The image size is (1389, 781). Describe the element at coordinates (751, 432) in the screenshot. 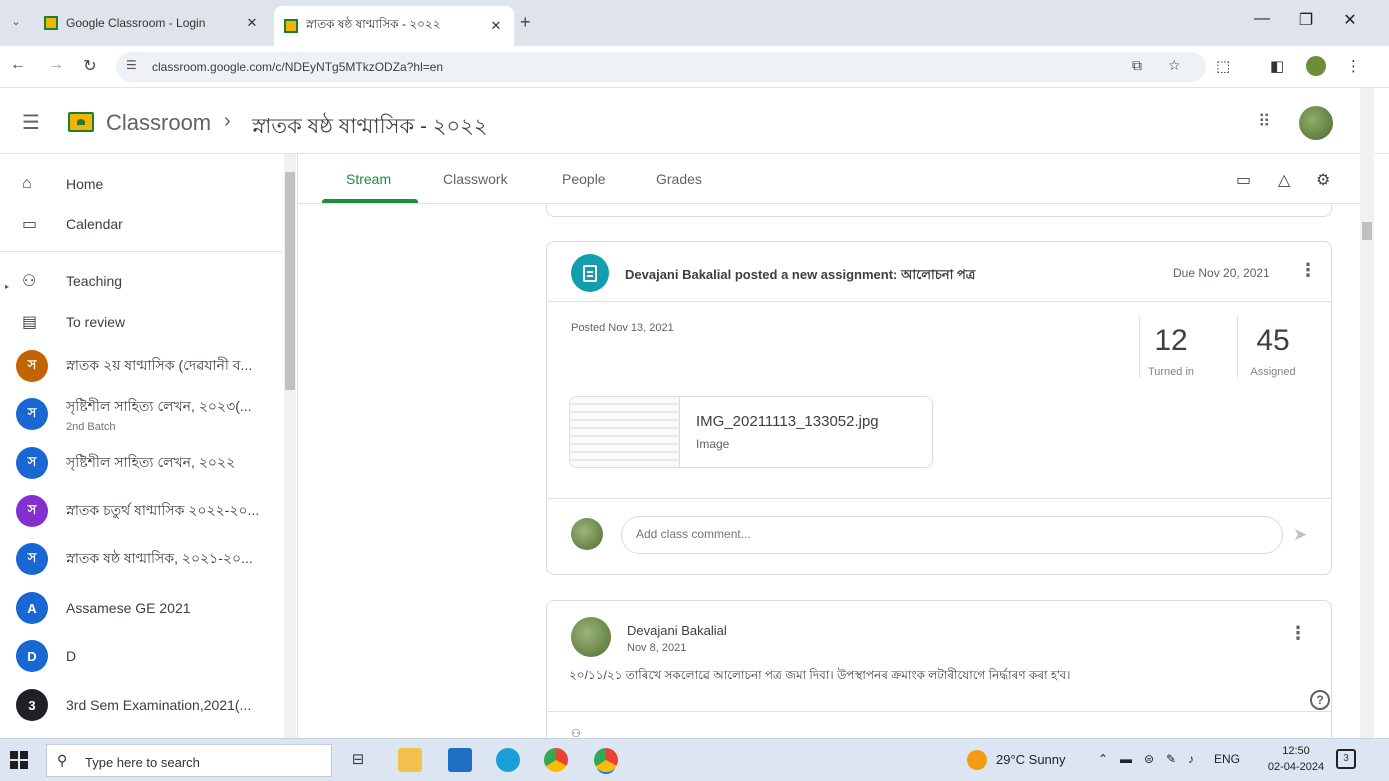

I see `attachment-card: IMG_20211113_133052.jpg Image` at that location.